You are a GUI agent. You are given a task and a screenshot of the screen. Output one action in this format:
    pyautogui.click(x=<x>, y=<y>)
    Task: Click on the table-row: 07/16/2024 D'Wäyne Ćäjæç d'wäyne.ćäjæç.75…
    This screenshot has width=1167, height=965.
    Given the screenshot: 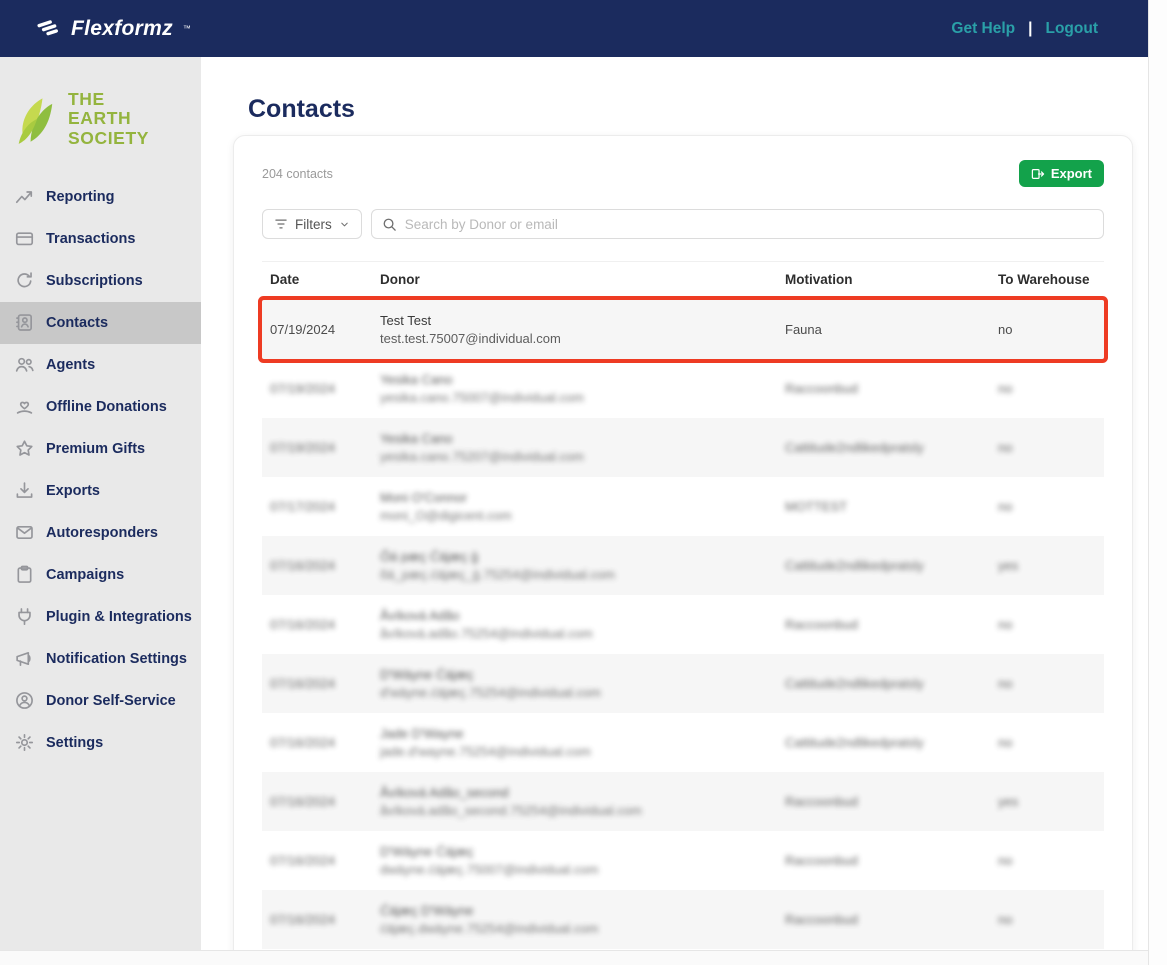 What is the action you would take?
    pyautogui.click(x=683, y=683)
    